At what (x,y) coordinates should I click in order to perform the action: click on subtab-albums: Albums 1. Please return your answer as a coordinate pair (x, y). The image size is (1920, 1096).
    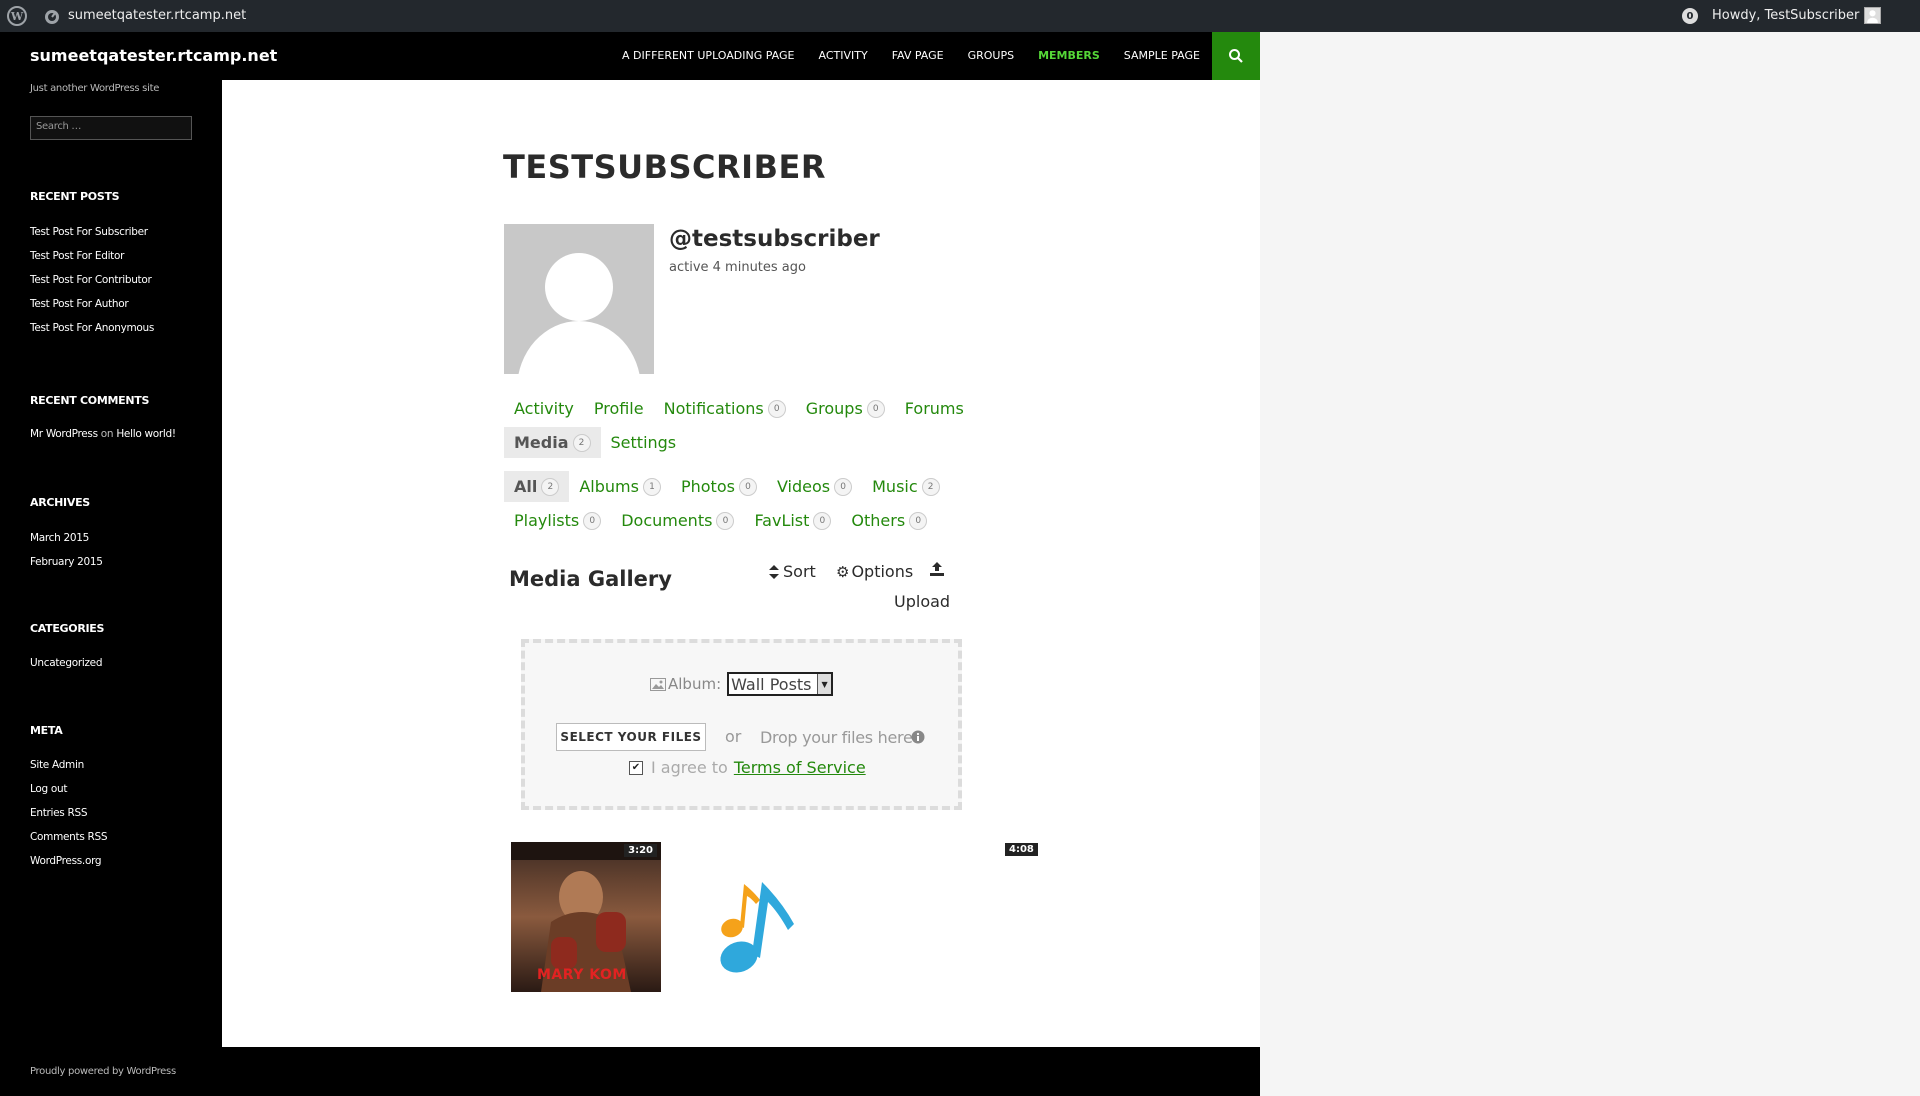
    Looking at the image, I should click on (620, 486).